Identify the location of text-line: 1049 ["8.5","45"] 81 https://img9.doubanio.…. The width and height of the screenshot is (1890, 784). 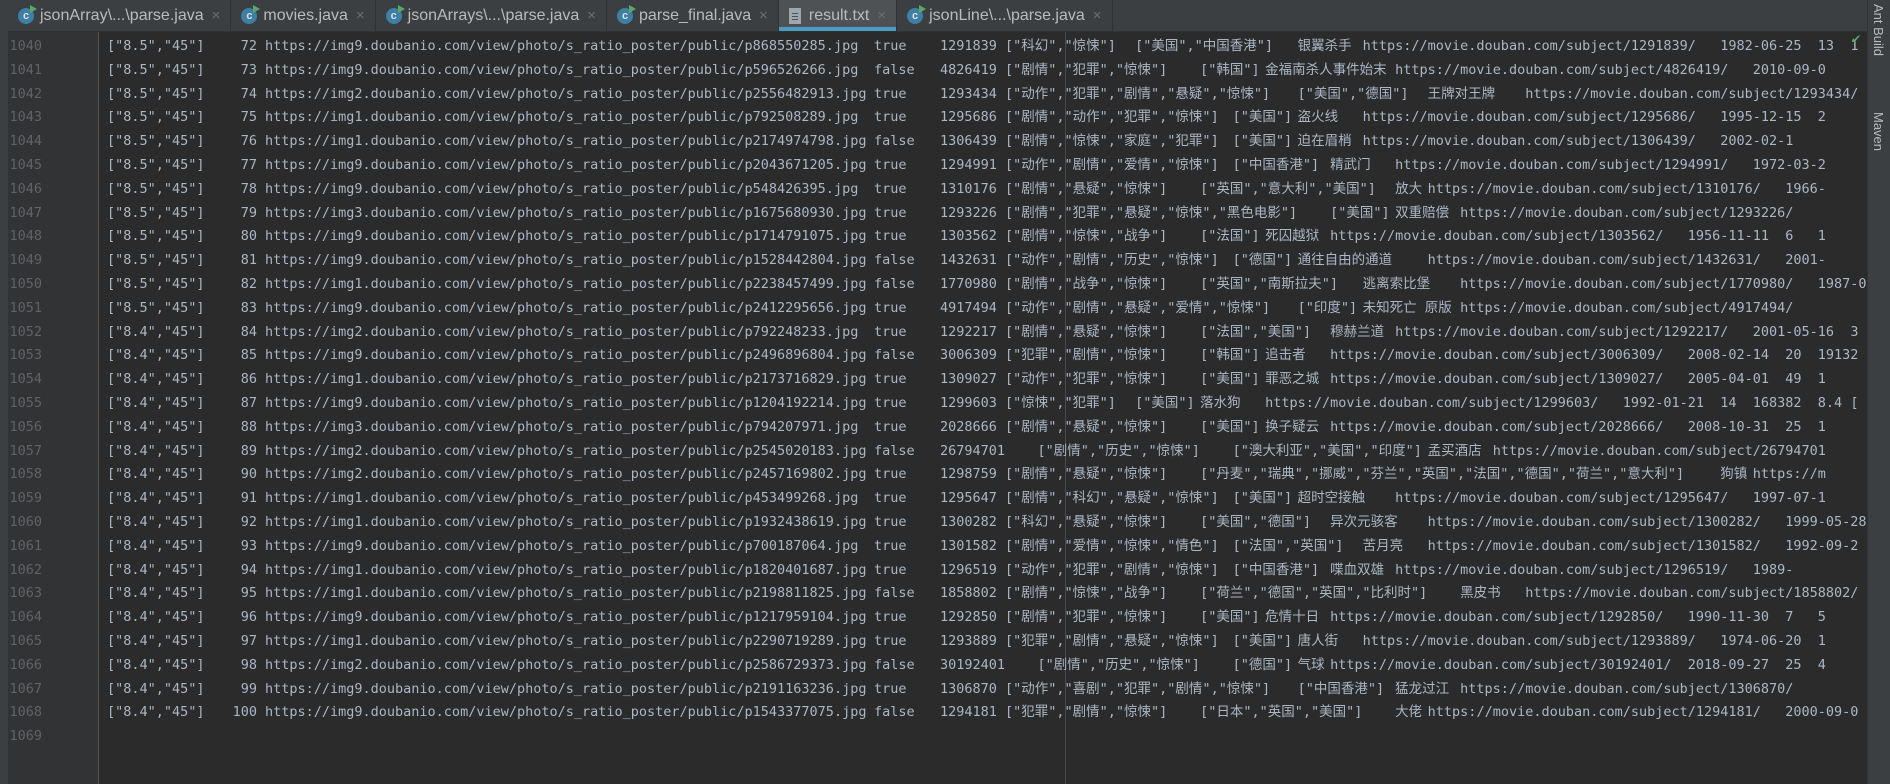
(938, 260).